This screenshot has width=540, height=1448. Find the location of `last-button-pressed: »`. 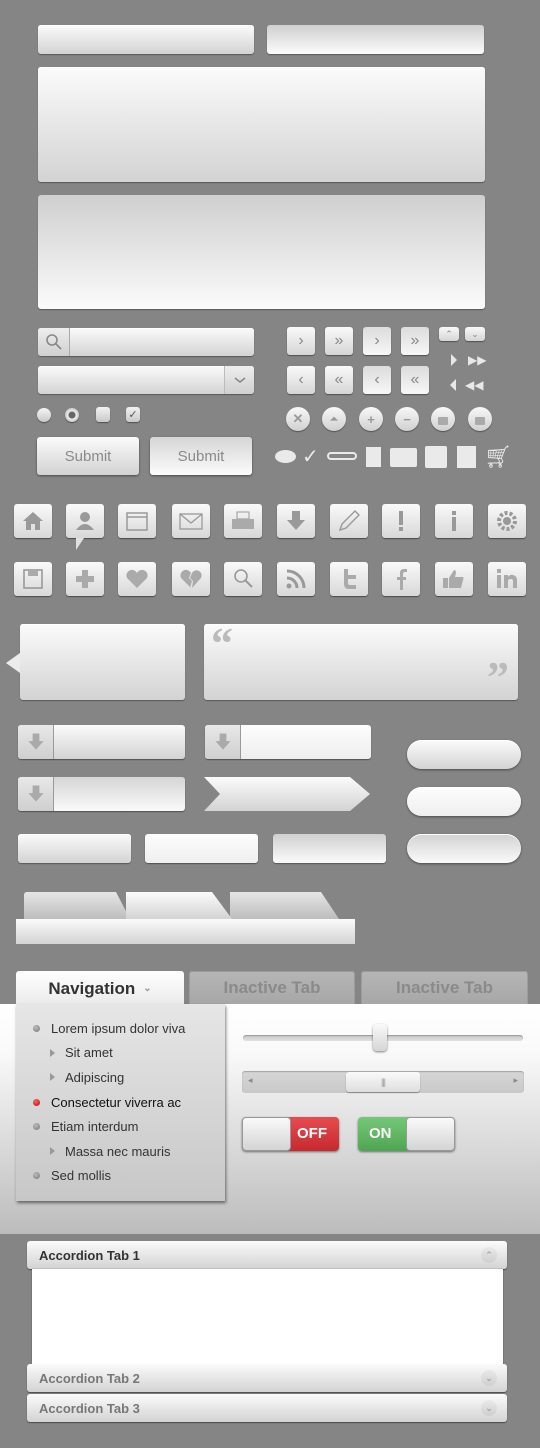

last-button-pressed: » is located at coordinates (415, 341).